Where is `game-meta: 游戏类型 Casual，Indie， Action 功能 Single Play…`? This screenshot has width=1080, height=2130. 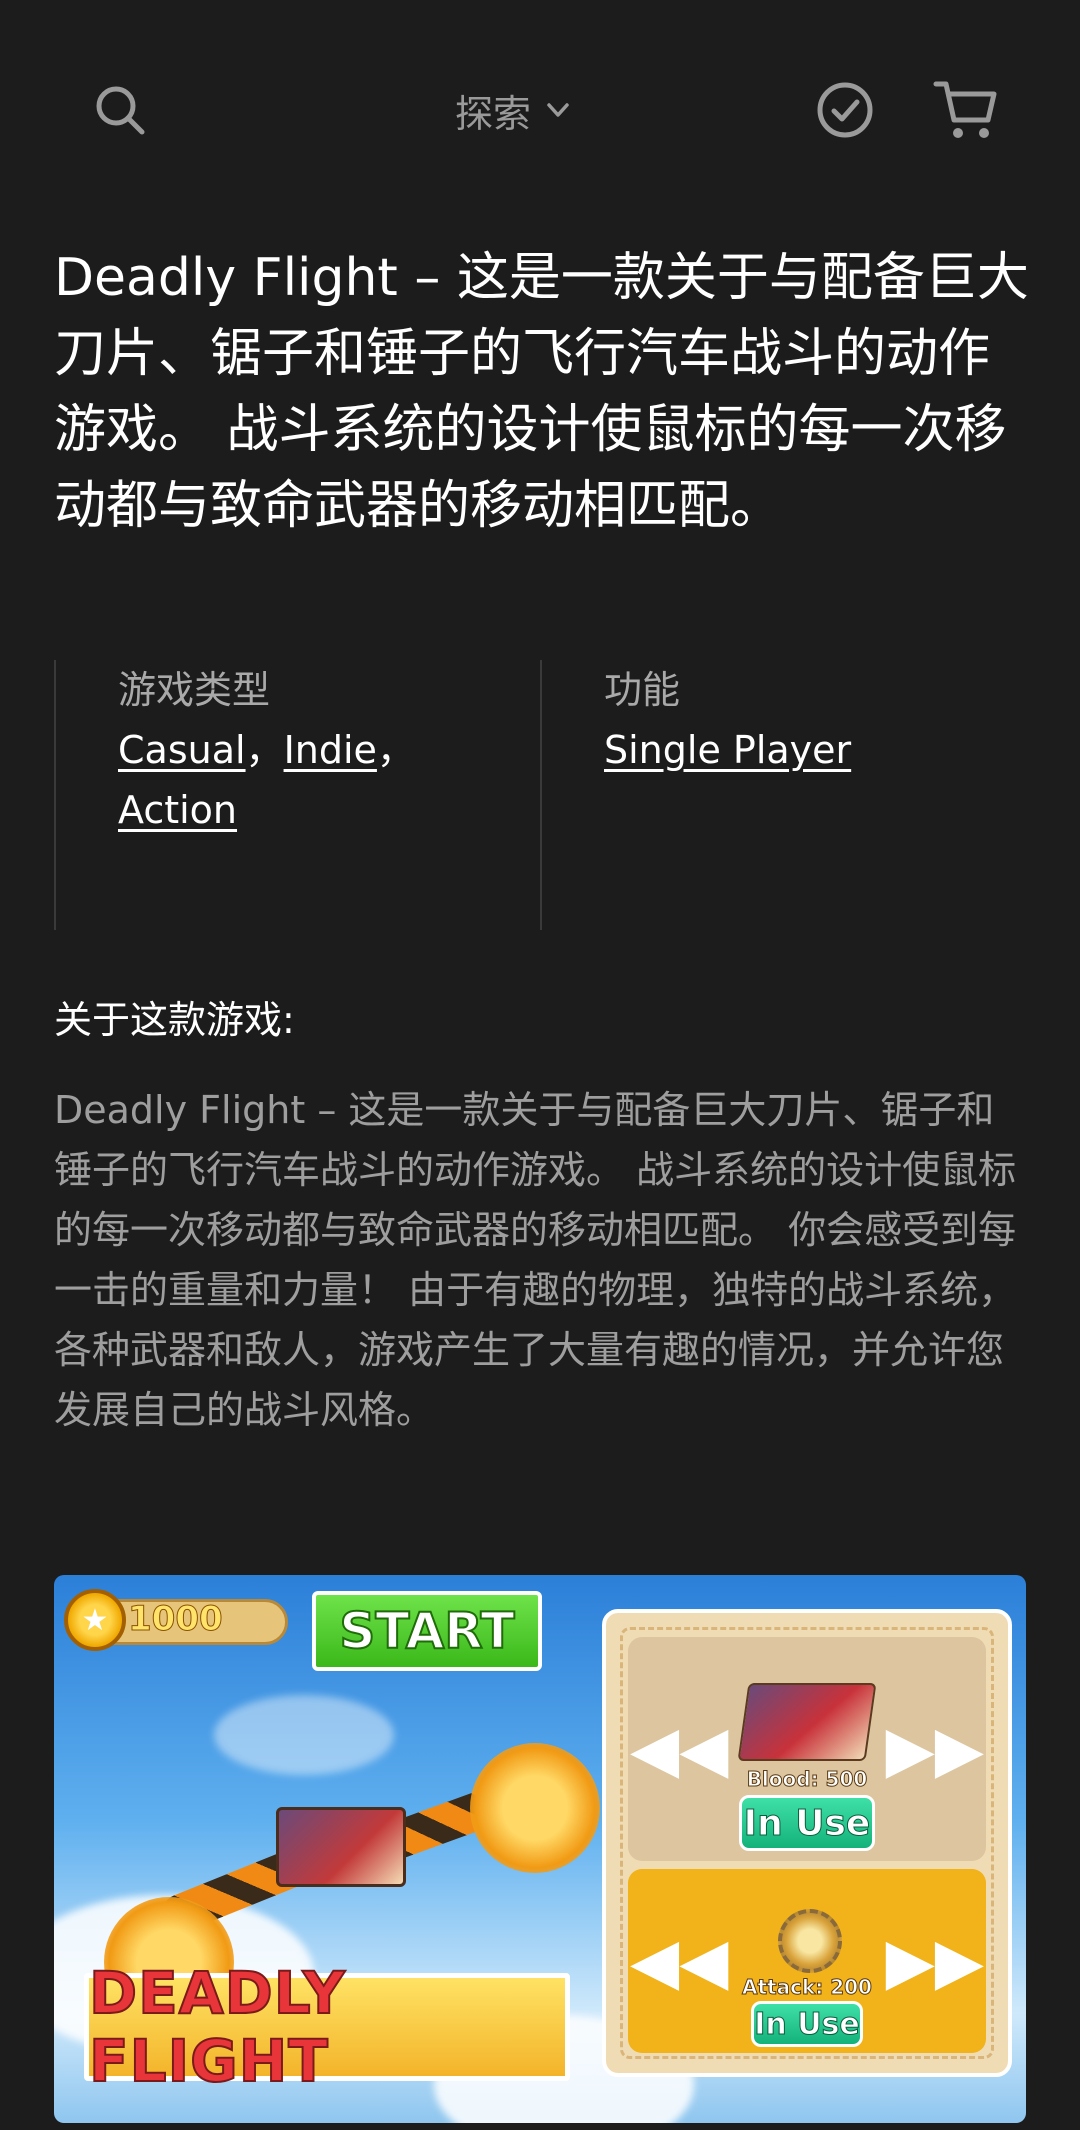
game-meta: 游戏类型 Casual，Indie， Action 功能 Single Play… is located at coordinates (544, 795).